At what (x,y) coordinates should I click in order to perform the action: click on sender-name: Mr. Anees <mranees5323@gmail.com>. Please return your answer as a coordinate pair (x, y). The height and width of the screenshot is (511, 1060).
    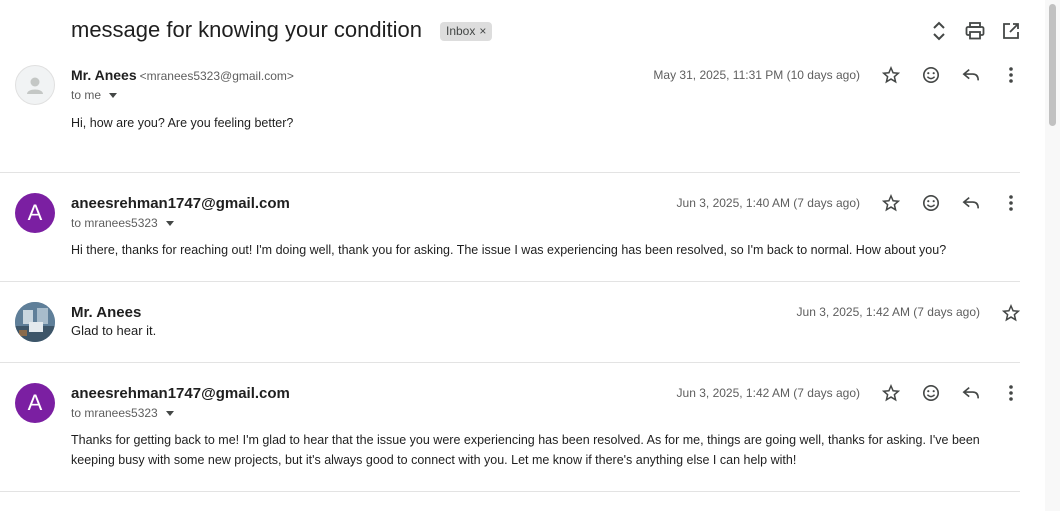
    Looking at the image, I should click on (182, 75).